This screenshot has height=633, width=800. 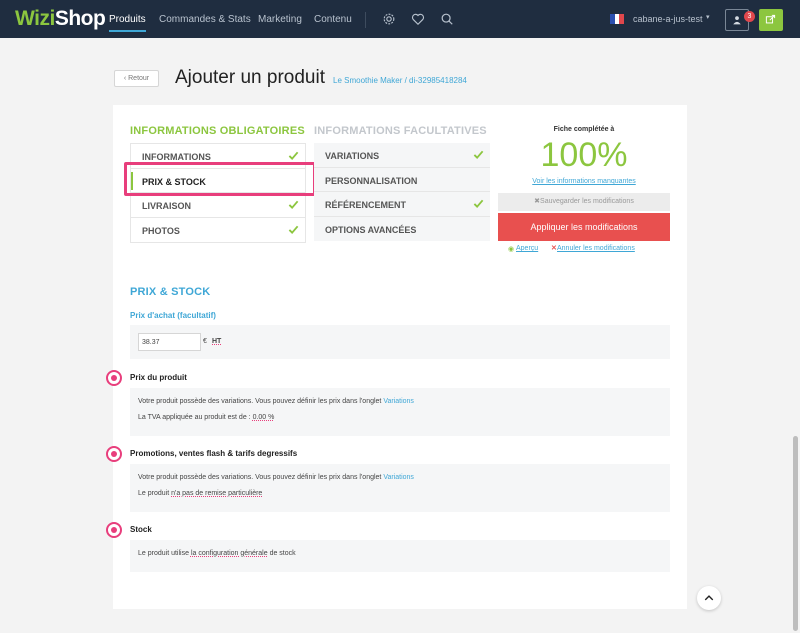 What do you see at coordinates (400, 80) in the screenshot?
I see `product-reference: Le Smoothie Maker / di-32985418284` at bounding box center [400, 80].